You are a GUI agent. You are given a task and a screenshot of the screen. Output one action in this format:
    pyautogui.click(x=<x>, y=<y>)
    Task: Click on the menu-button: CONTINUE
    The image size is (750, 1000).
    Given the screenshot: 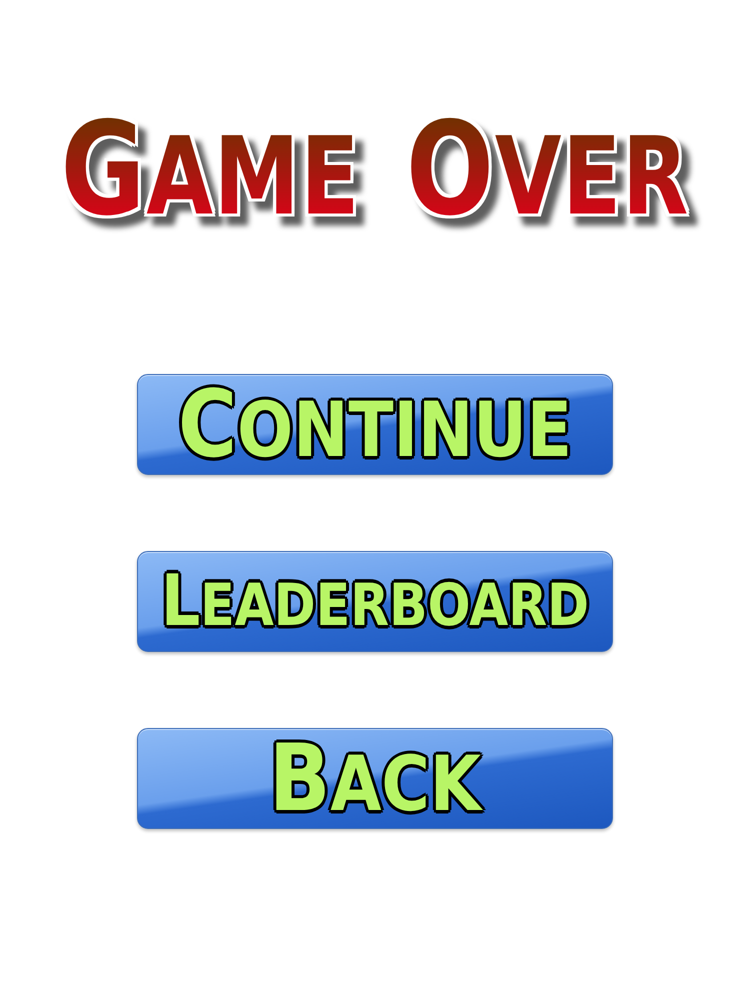 What is the action you would take?
    pyautogui.click(x=375, y=424)
    